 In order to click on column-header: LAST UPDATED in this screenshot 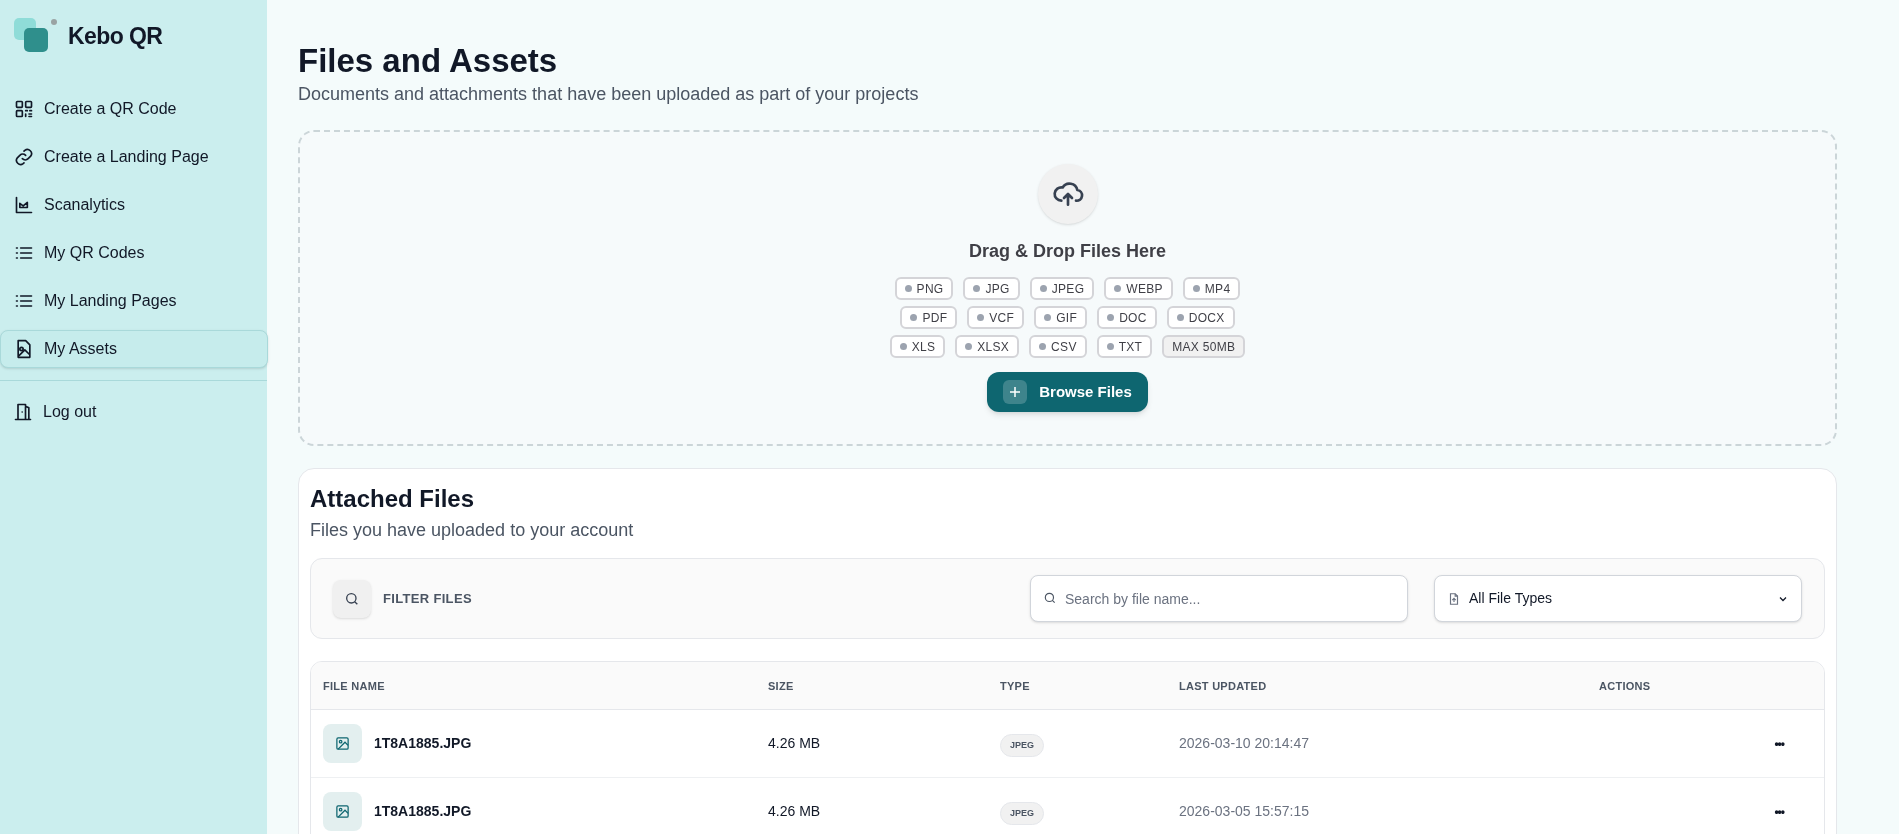, I will do `click(1223, 686)`.